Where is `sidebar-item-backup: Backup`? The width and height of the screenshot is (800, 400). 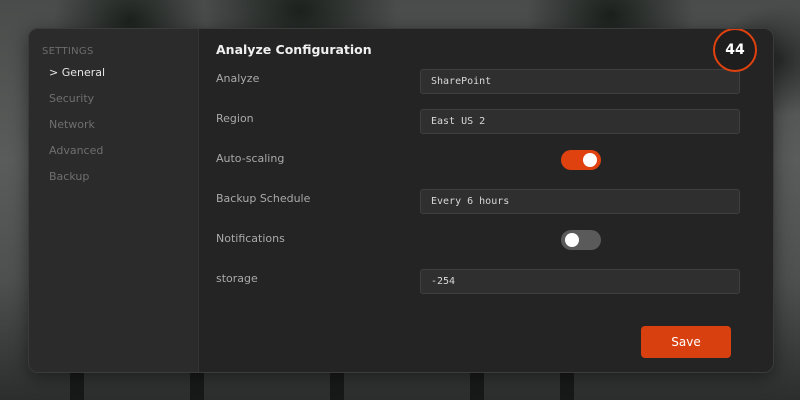
sidebar-item-backup: Backup is located at coordinates (69, 176).